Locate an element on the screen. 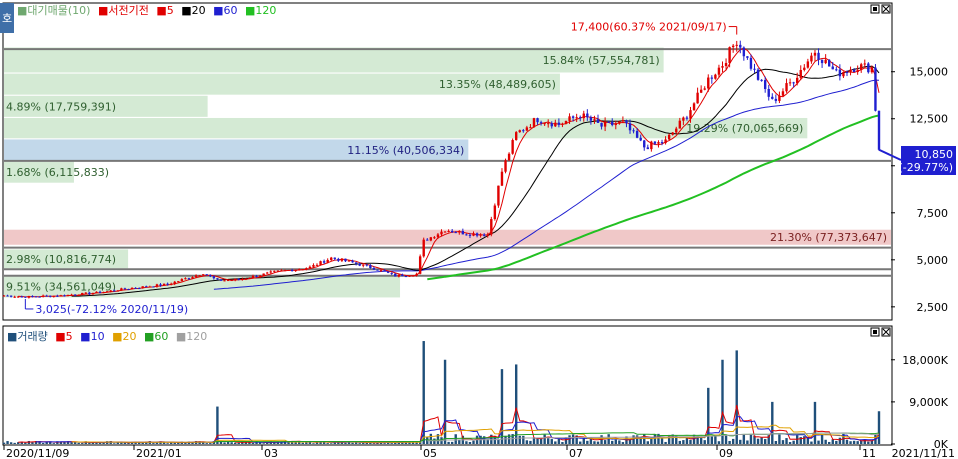  current-price-change: (-29.77%) is located at coordinates (926, 167).